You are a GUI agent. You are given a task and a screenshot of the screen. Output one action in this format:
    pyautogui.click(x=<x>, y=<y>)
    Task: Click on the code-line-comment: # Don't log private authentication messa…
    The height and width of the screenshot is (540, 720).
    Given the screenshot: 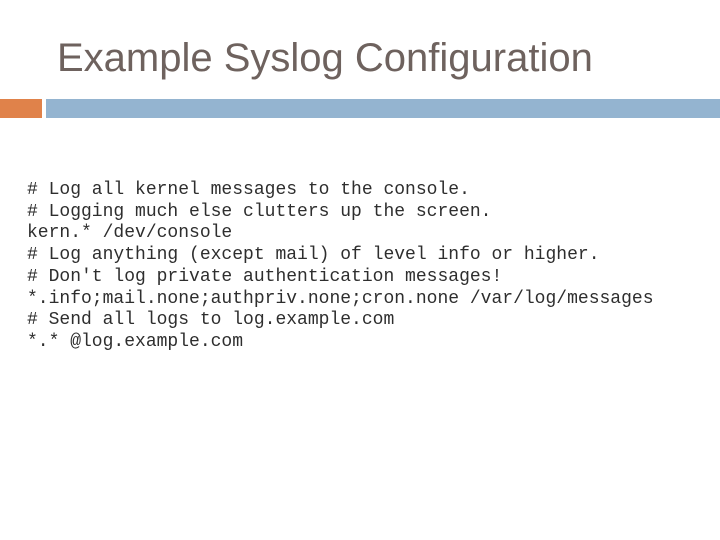 What is the action you would take?
    pyautogui.click(x=265, y=276)
    